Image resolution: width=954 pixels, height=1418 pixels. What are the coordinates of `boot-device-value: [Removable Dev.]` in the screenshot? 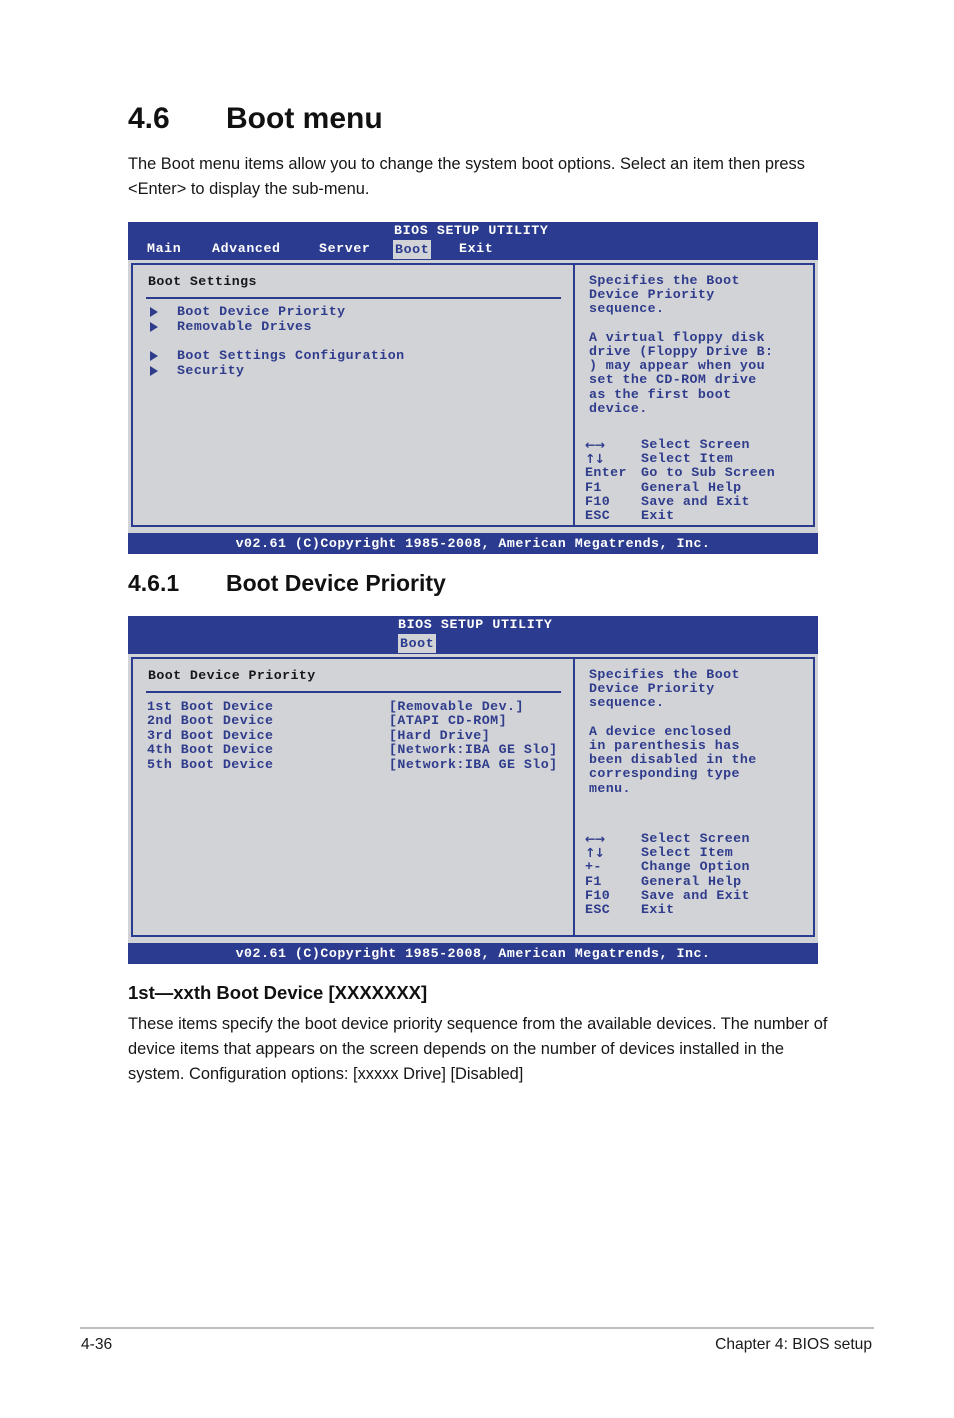 It's located at (456, 706).